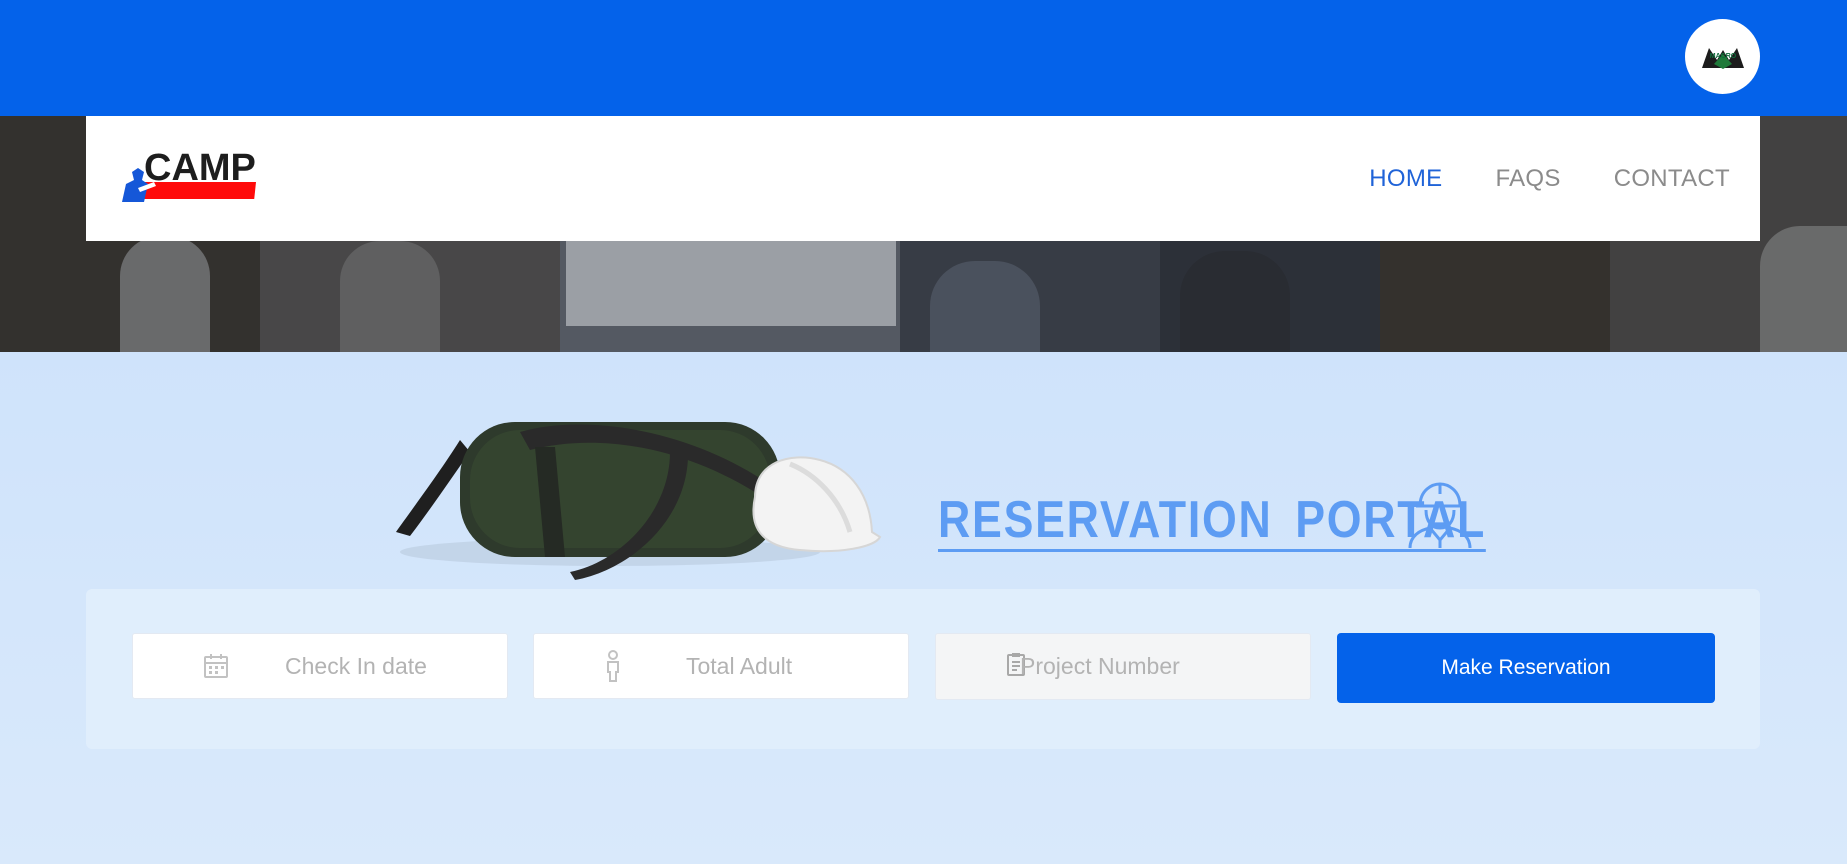 Image resolution: width=1847 pixels, height=864 pixels. What do you see at coordinates (356, 665) in the screenshot?
I see `check-in-placeholder: Check In date` at bounding box center [356, 665].